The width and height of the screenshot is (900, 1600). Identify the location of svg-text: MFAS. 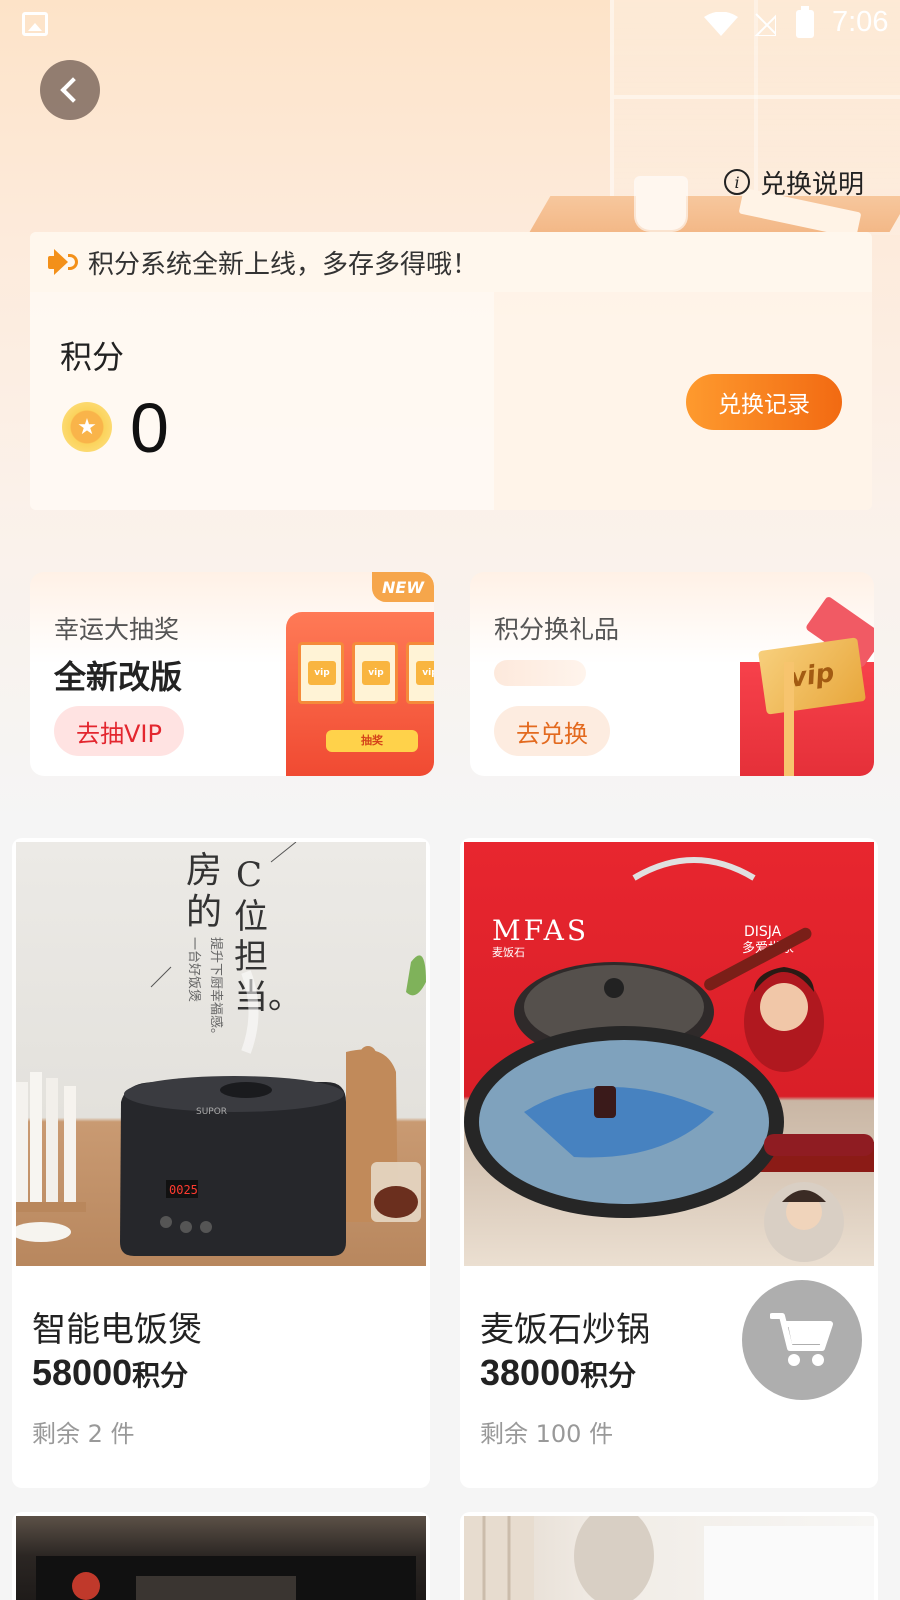
(540, 930).